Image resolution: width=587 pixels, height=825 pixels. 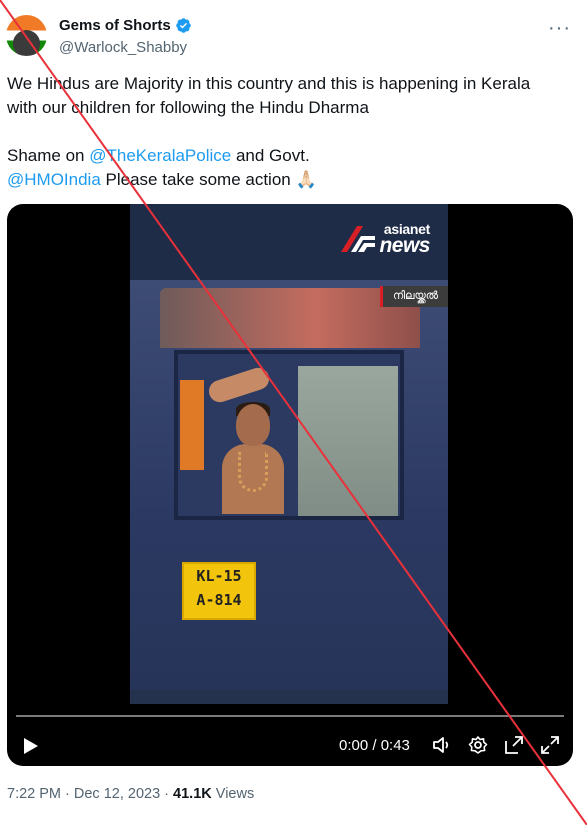 What do you see at coordinates (290, 716) in the screenshot?
I see `progress-bar` at bounding box center [290, 716].